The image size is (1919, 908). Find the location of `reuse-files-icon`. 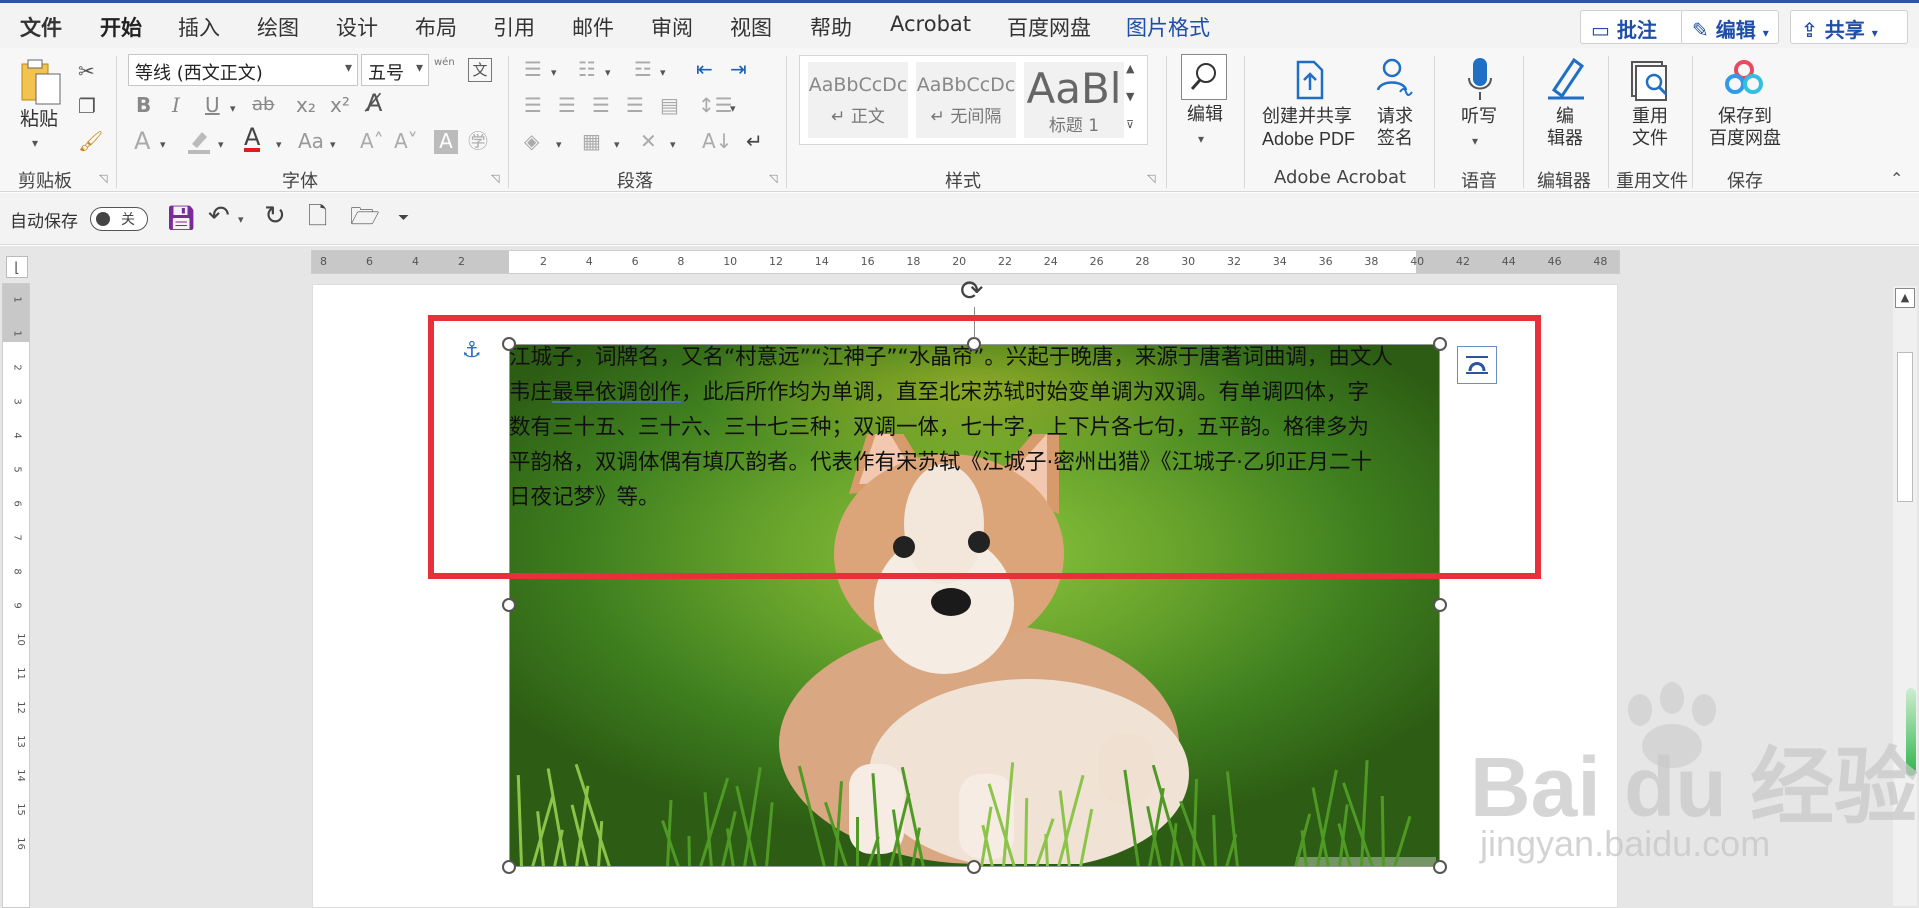

reuse-files-icon is located at coordinates (1651, 80).